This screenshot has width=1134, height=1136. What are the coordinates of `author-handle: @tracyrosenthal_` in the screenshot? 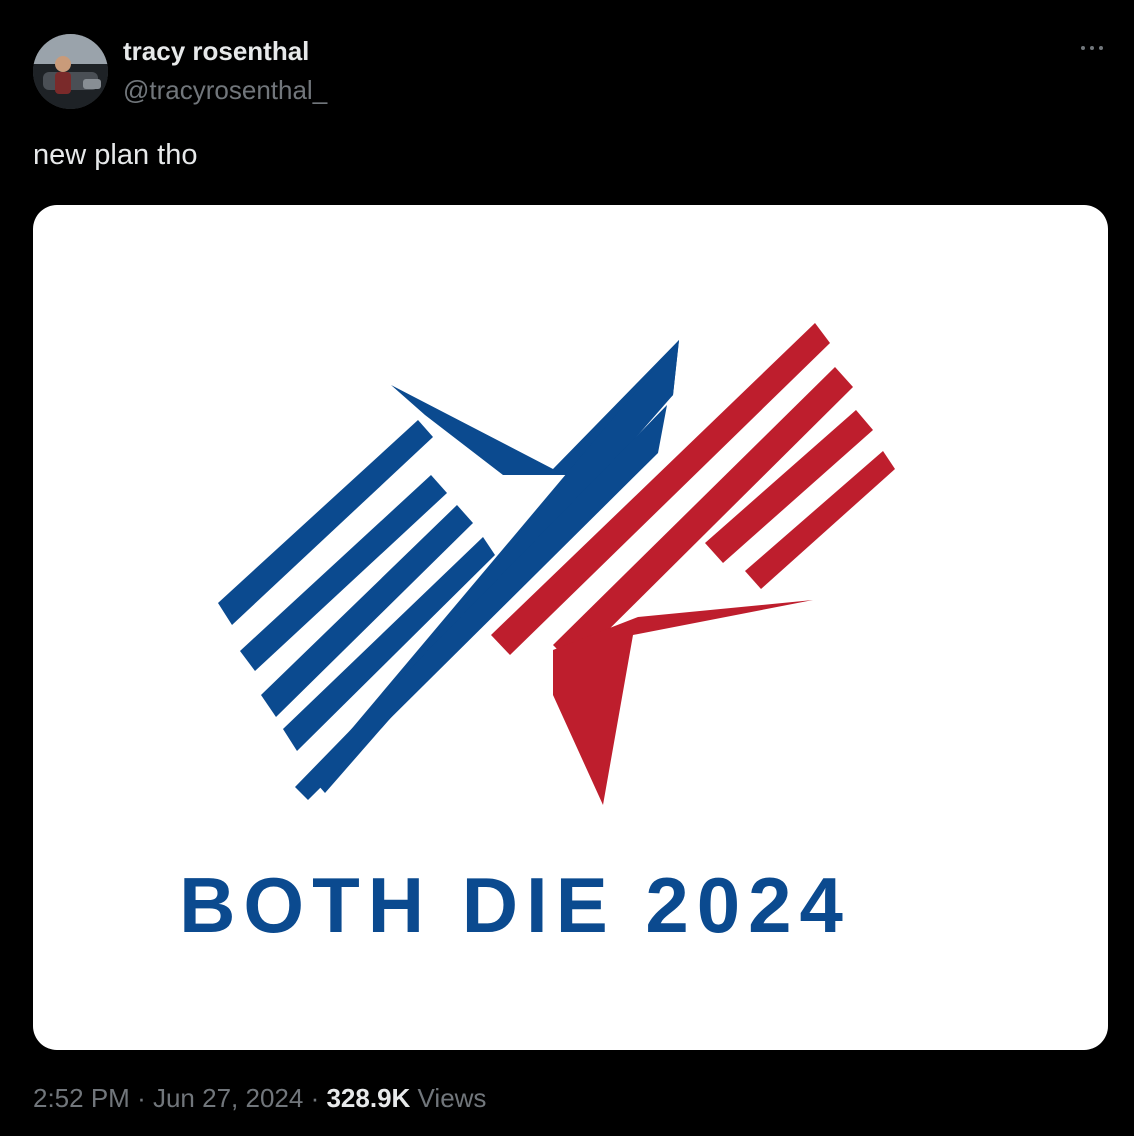 It's located at (225, 90).